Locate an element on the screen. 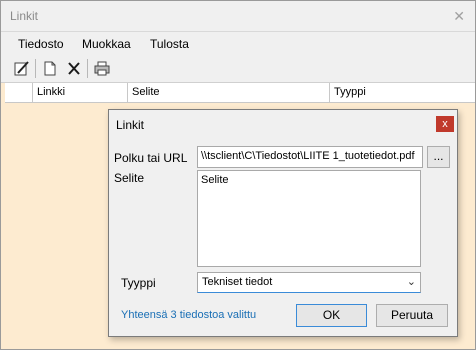 Image resolution: width=476 pixels, height=350 pixels. chevron-down-icon: ⌄ is located at coordinates (411, 282).